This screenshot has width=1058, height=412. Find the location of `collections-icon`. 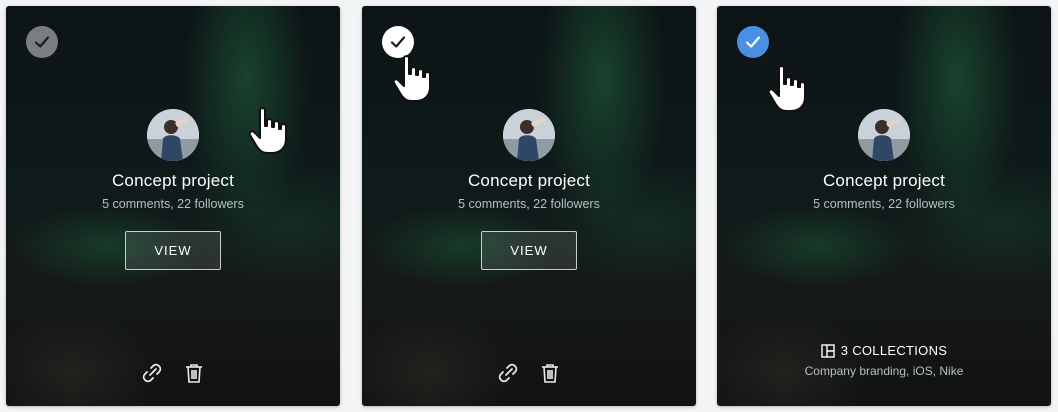

collections-icon is located at coordinates (828, 350).